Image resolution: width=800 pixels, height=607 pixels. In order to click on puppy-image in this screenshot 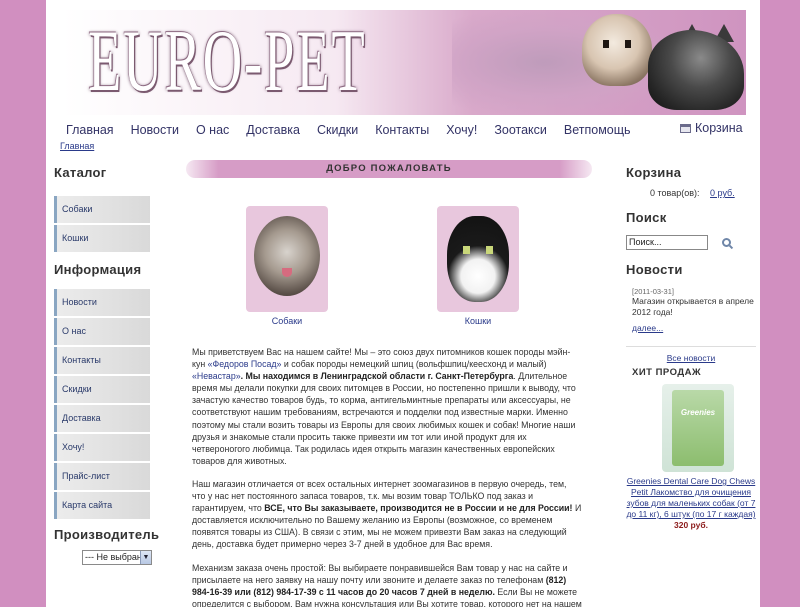, I will do `click(617, 50)`.